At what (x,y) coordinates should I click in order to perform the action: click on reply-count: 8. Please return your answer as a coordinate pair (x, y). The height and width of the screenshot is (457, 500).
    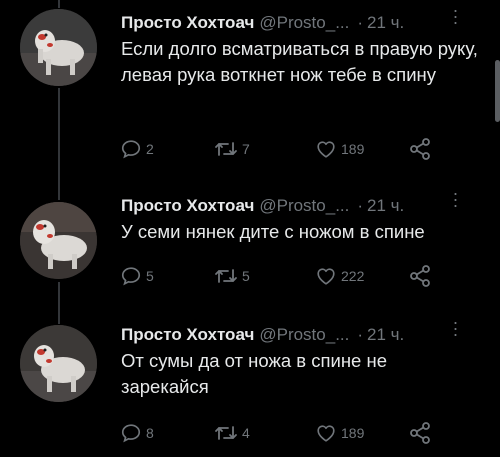
    Looking at the image, I should click on (150, 433).